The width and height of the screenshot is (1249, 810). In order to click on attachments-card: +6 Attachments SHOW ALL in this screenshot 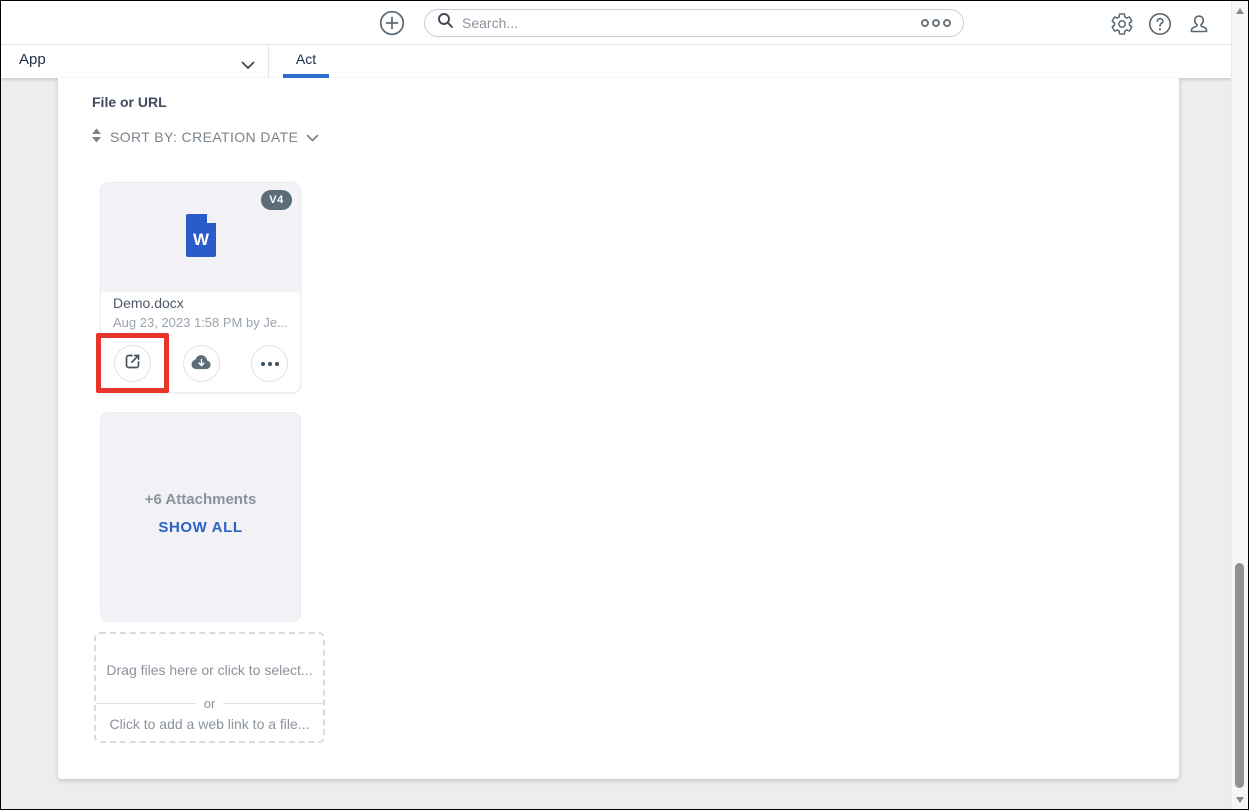, I will do `click(200, 517)`.